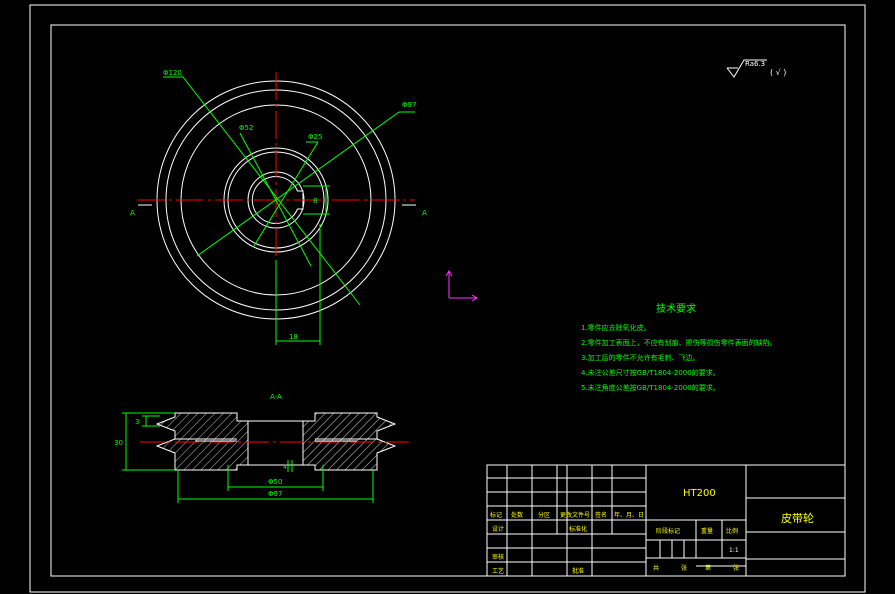 The image size is (895, 594). I want to click on tb-scale-value: 1:1, so click(734, 550).